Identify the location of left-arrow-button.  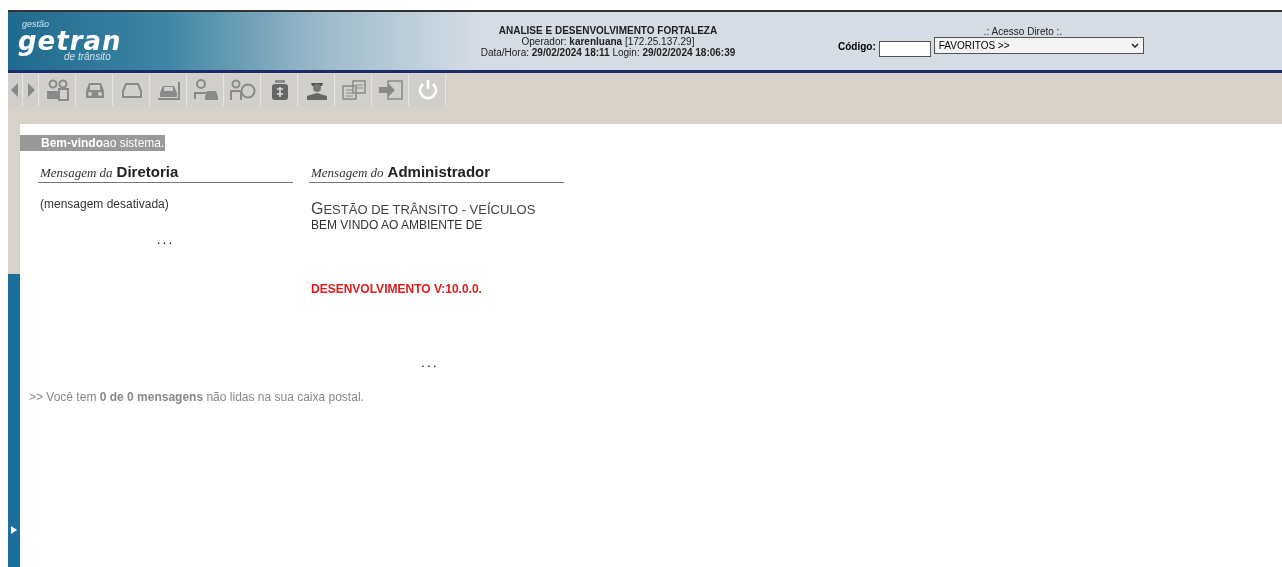
(15, 90).